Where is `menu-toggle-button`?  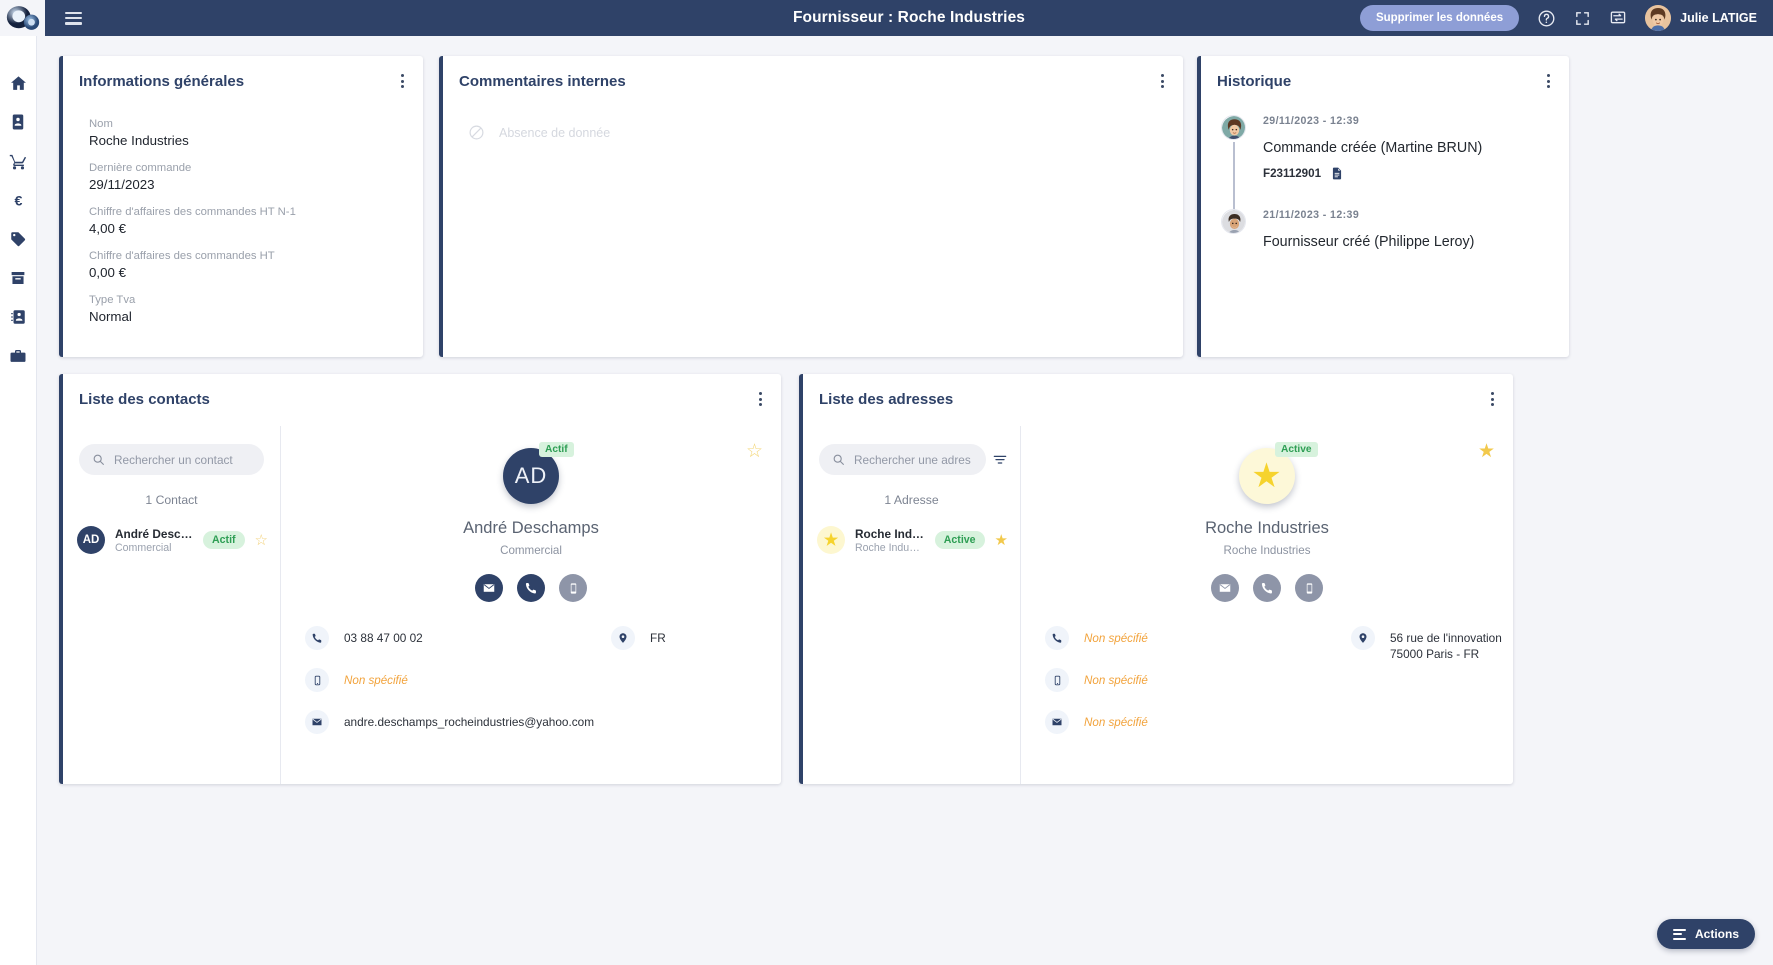 menu-toggle-button is located at coordinates (73, 18).